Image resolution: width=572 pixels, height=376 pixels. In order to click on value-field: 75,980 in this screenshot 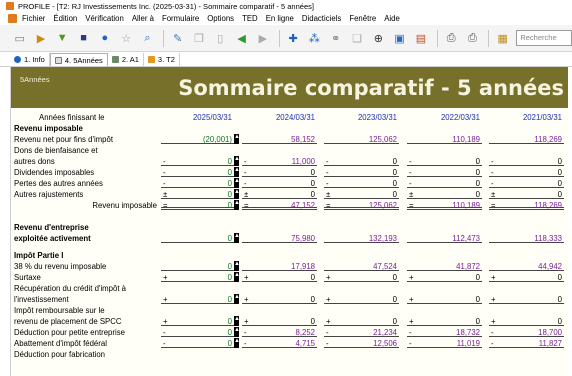, I will do `click(279, 238)`.